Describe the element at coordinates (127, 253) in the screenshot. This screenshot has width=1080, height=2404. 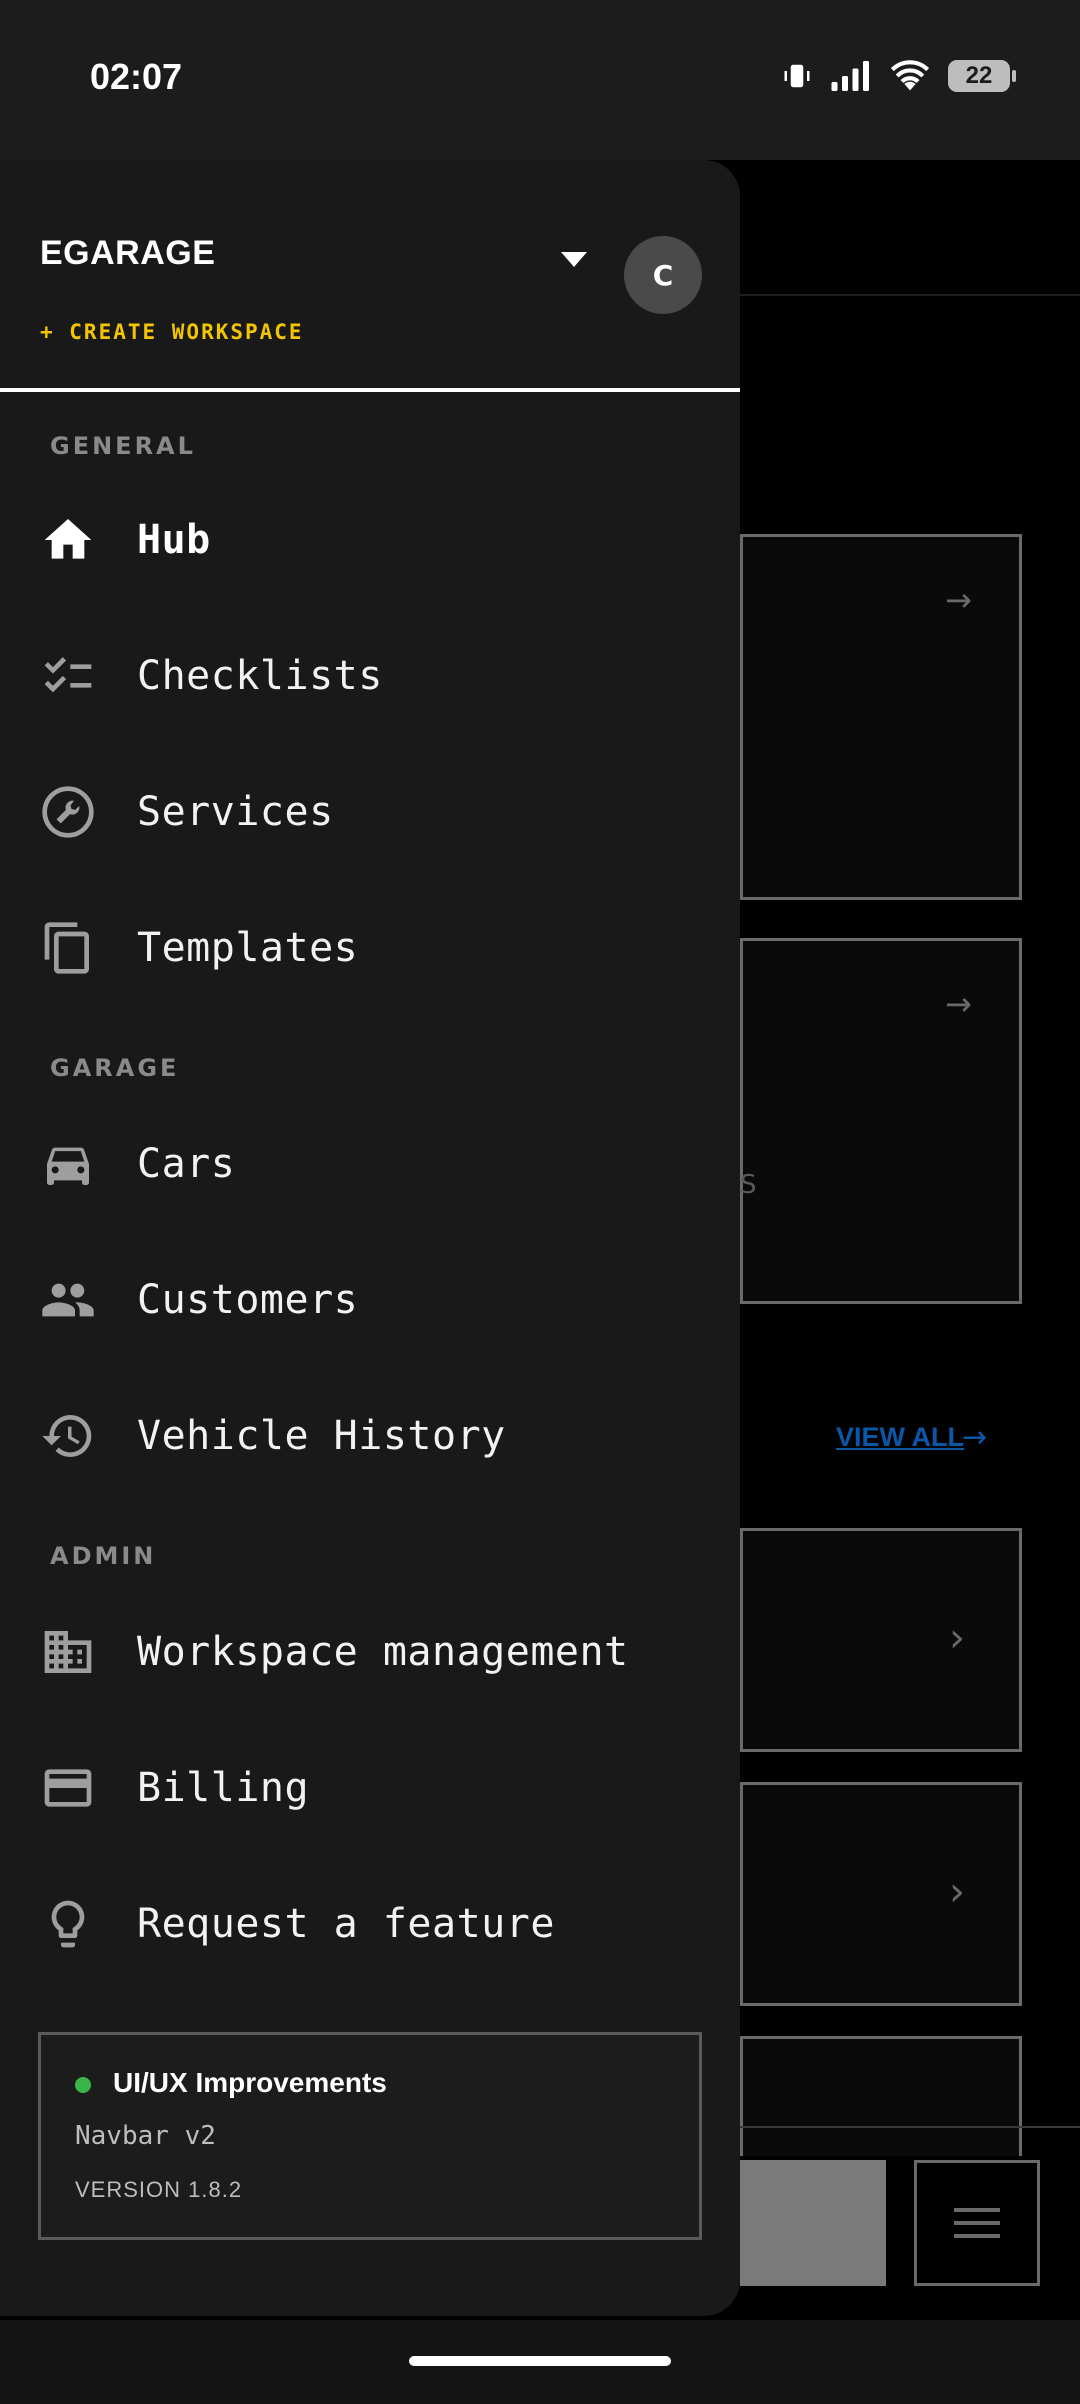
I see `workspace-name: EGARAGE` at that location.